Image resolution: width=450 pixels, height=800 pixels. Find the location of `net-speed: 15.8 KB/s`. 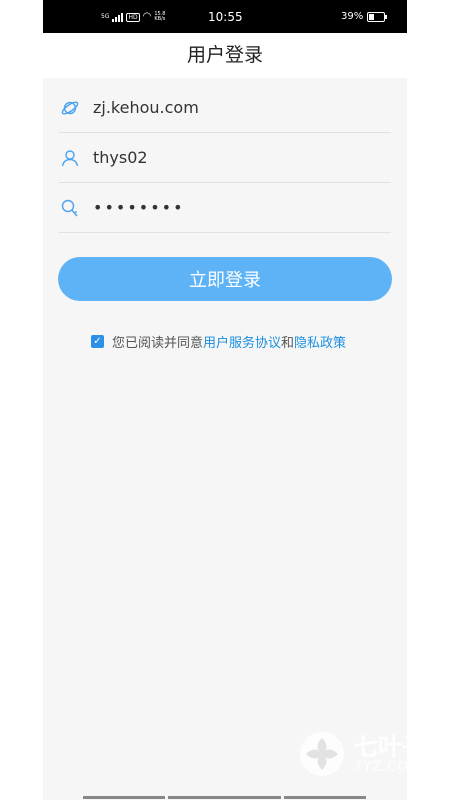

net-speed: 15.8 KB/s is located at coordinates (159, 17).